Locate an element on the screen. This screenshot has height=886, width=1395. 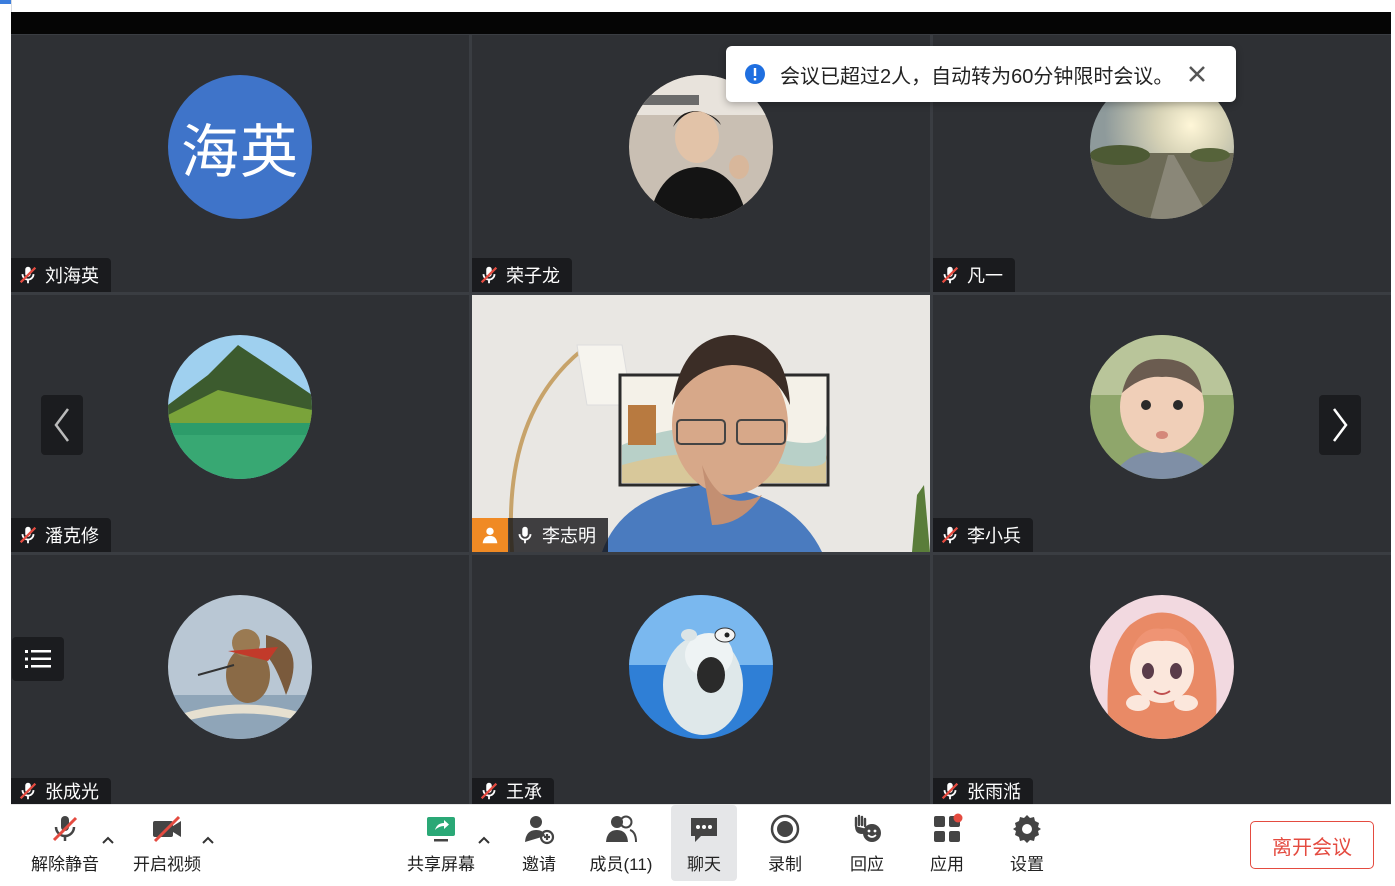
video-off-icon is located at coordinates (167, 828).